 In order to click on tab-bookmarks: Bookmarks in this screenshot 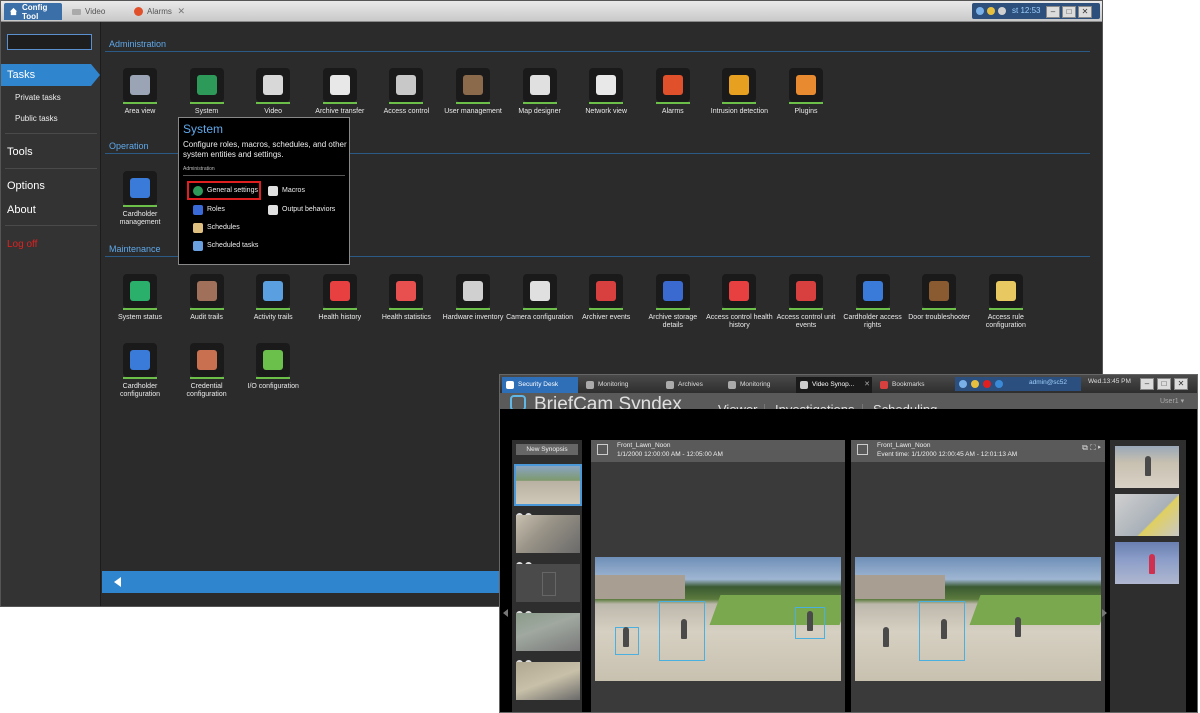, I will do `click(911, 385)`.